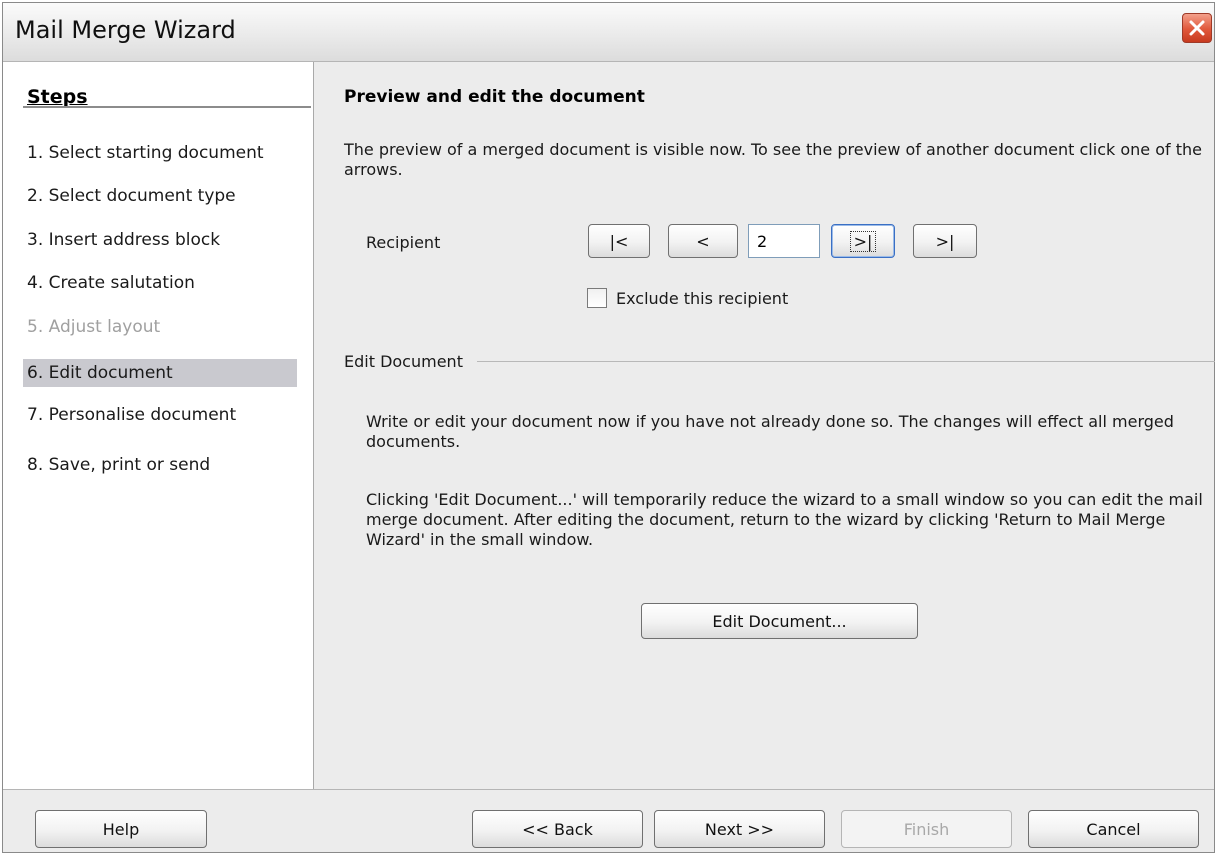 The image size is (1219, 857). I want to click on button-bar: Help << Back Next >> Finish Cancel, so click(608, 820).